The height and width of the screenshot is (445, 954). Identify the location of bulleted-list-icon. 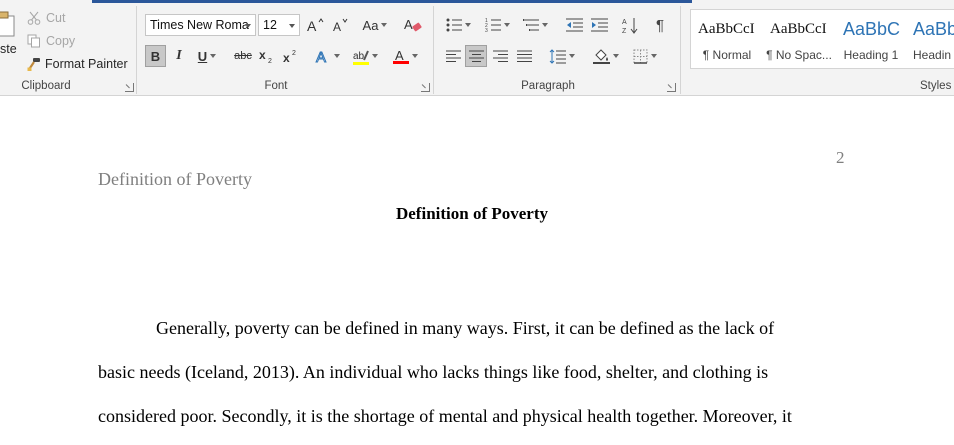
(454, 25).